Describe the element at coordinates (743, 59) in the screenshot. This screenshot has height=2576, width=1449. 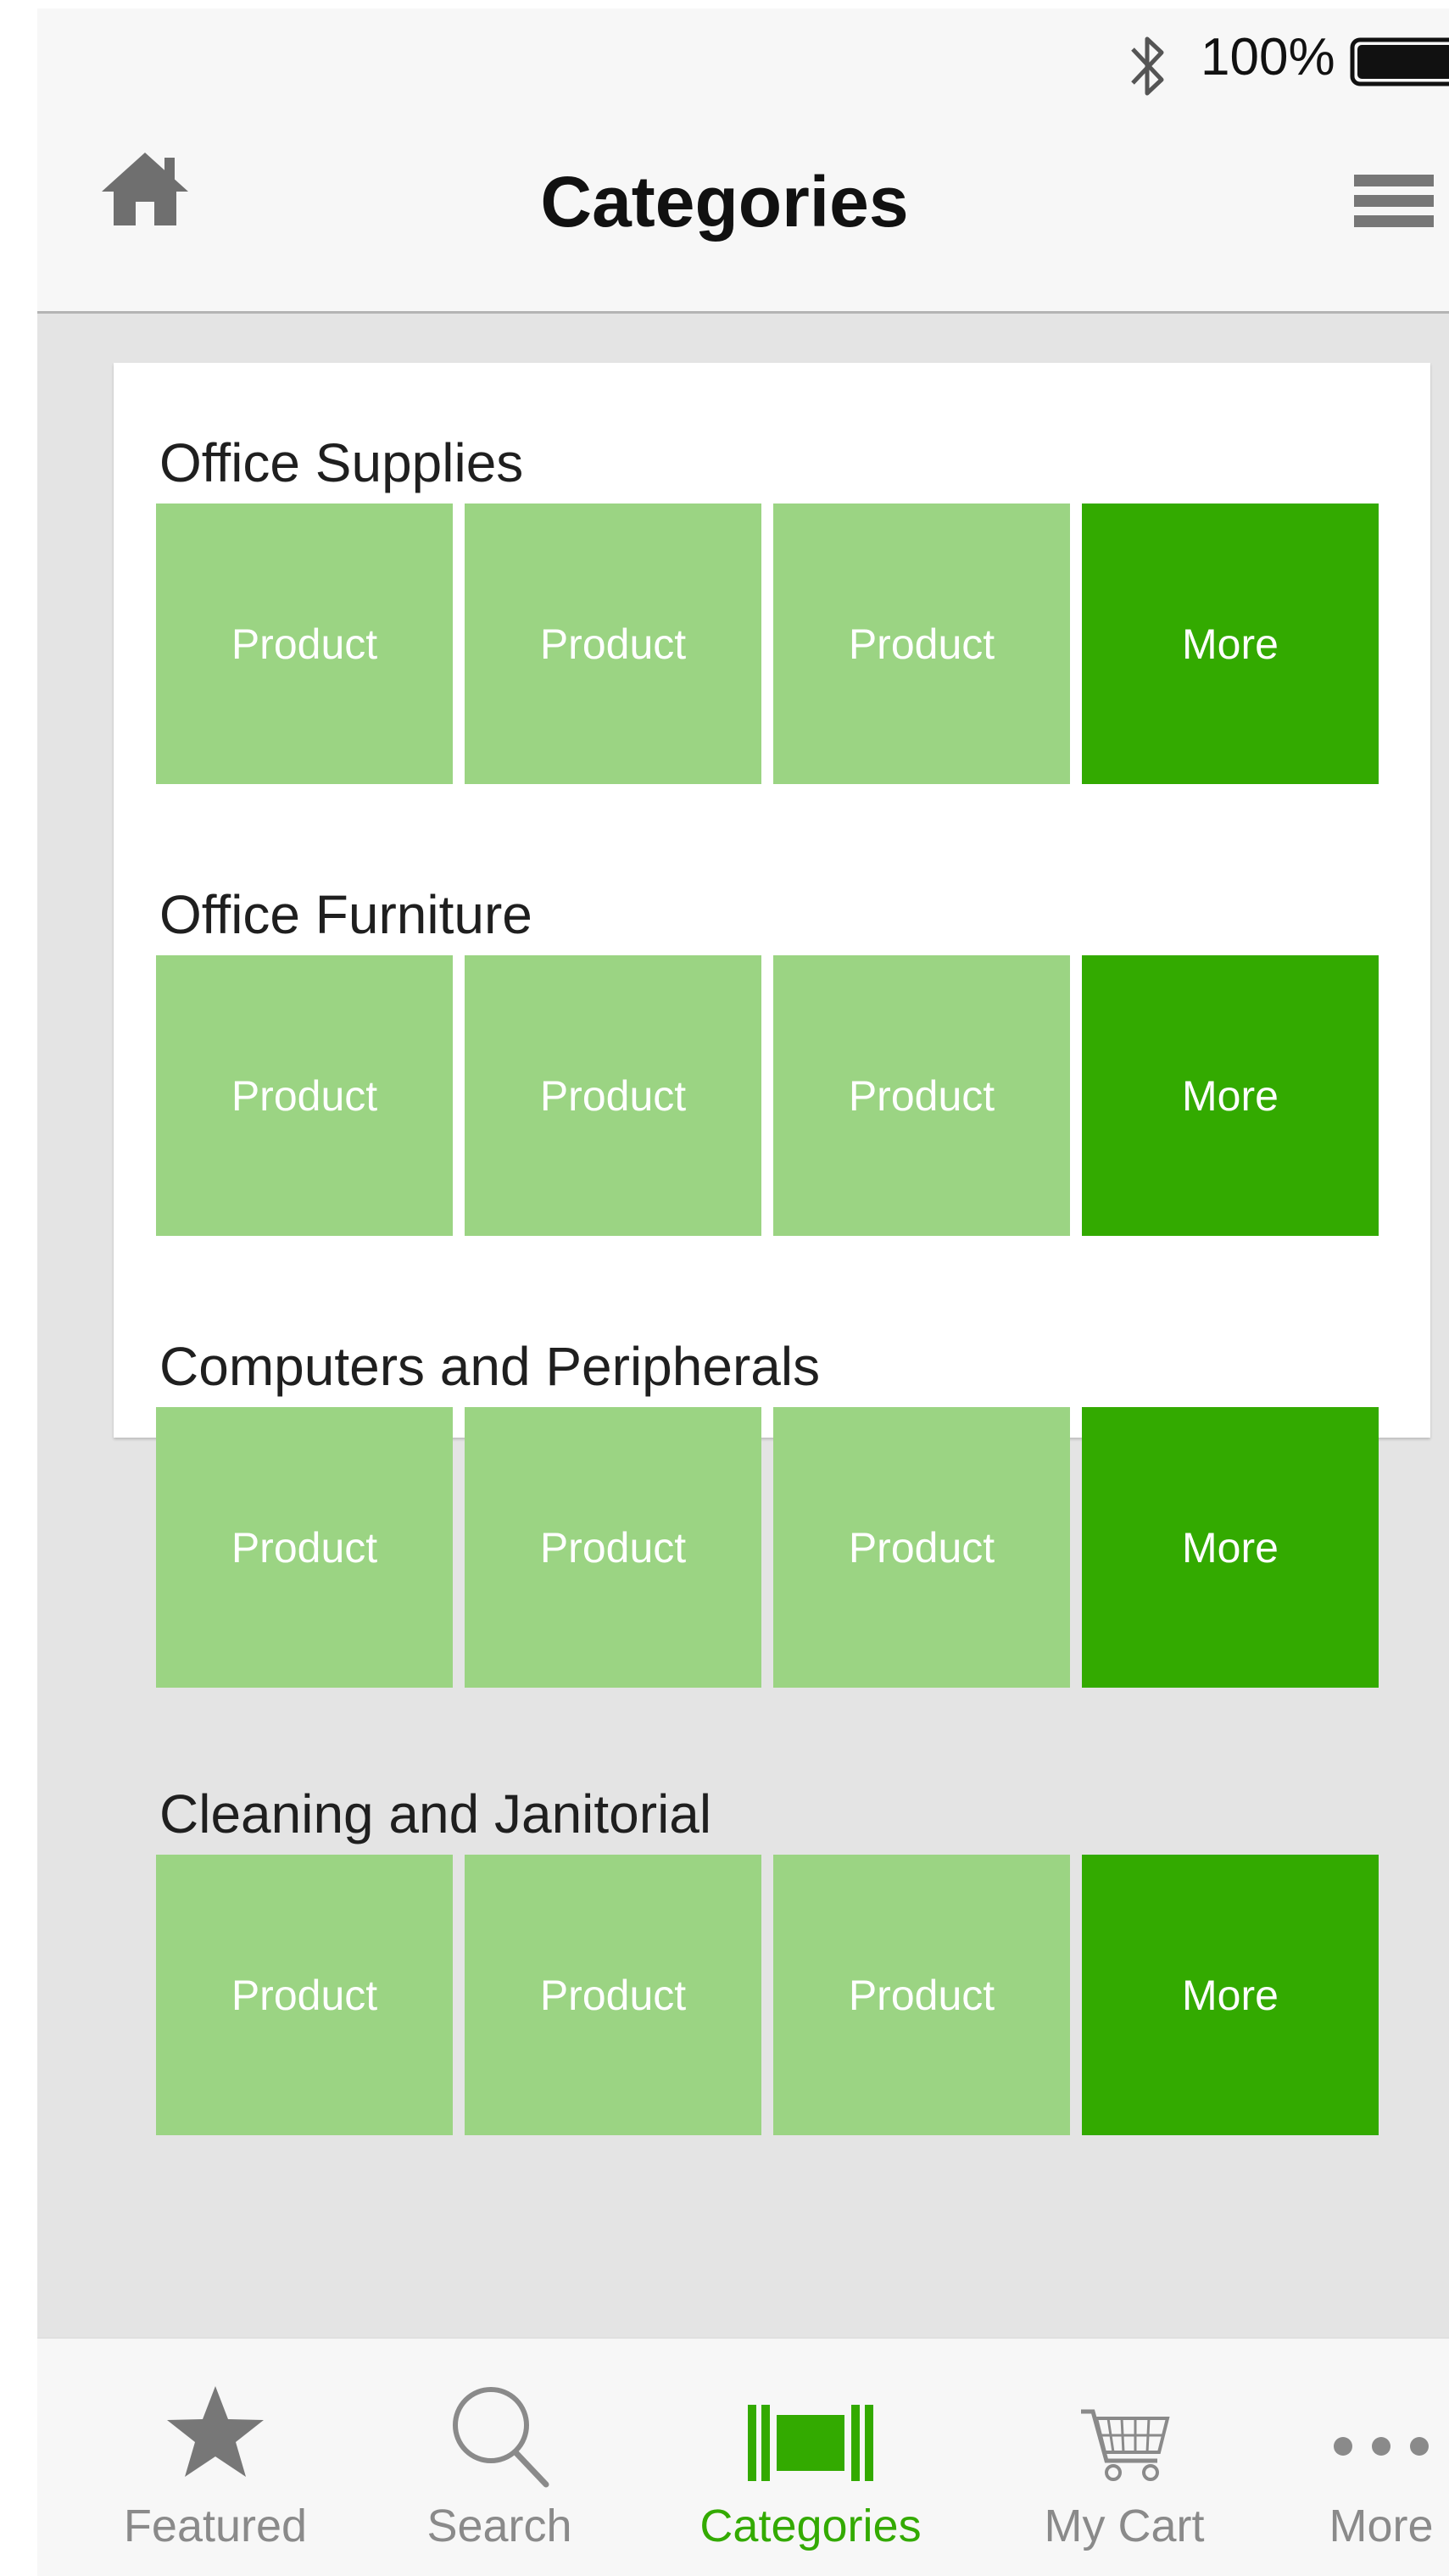
I see `status-bar: 100%` at that location.